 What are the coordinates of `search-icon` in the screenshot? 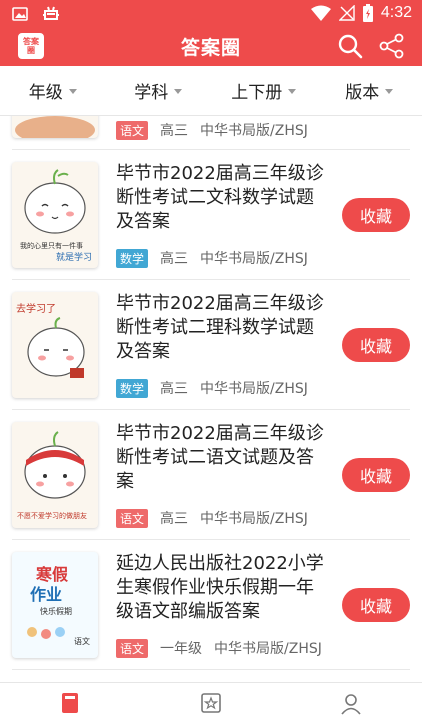 It's located at (350, 46).